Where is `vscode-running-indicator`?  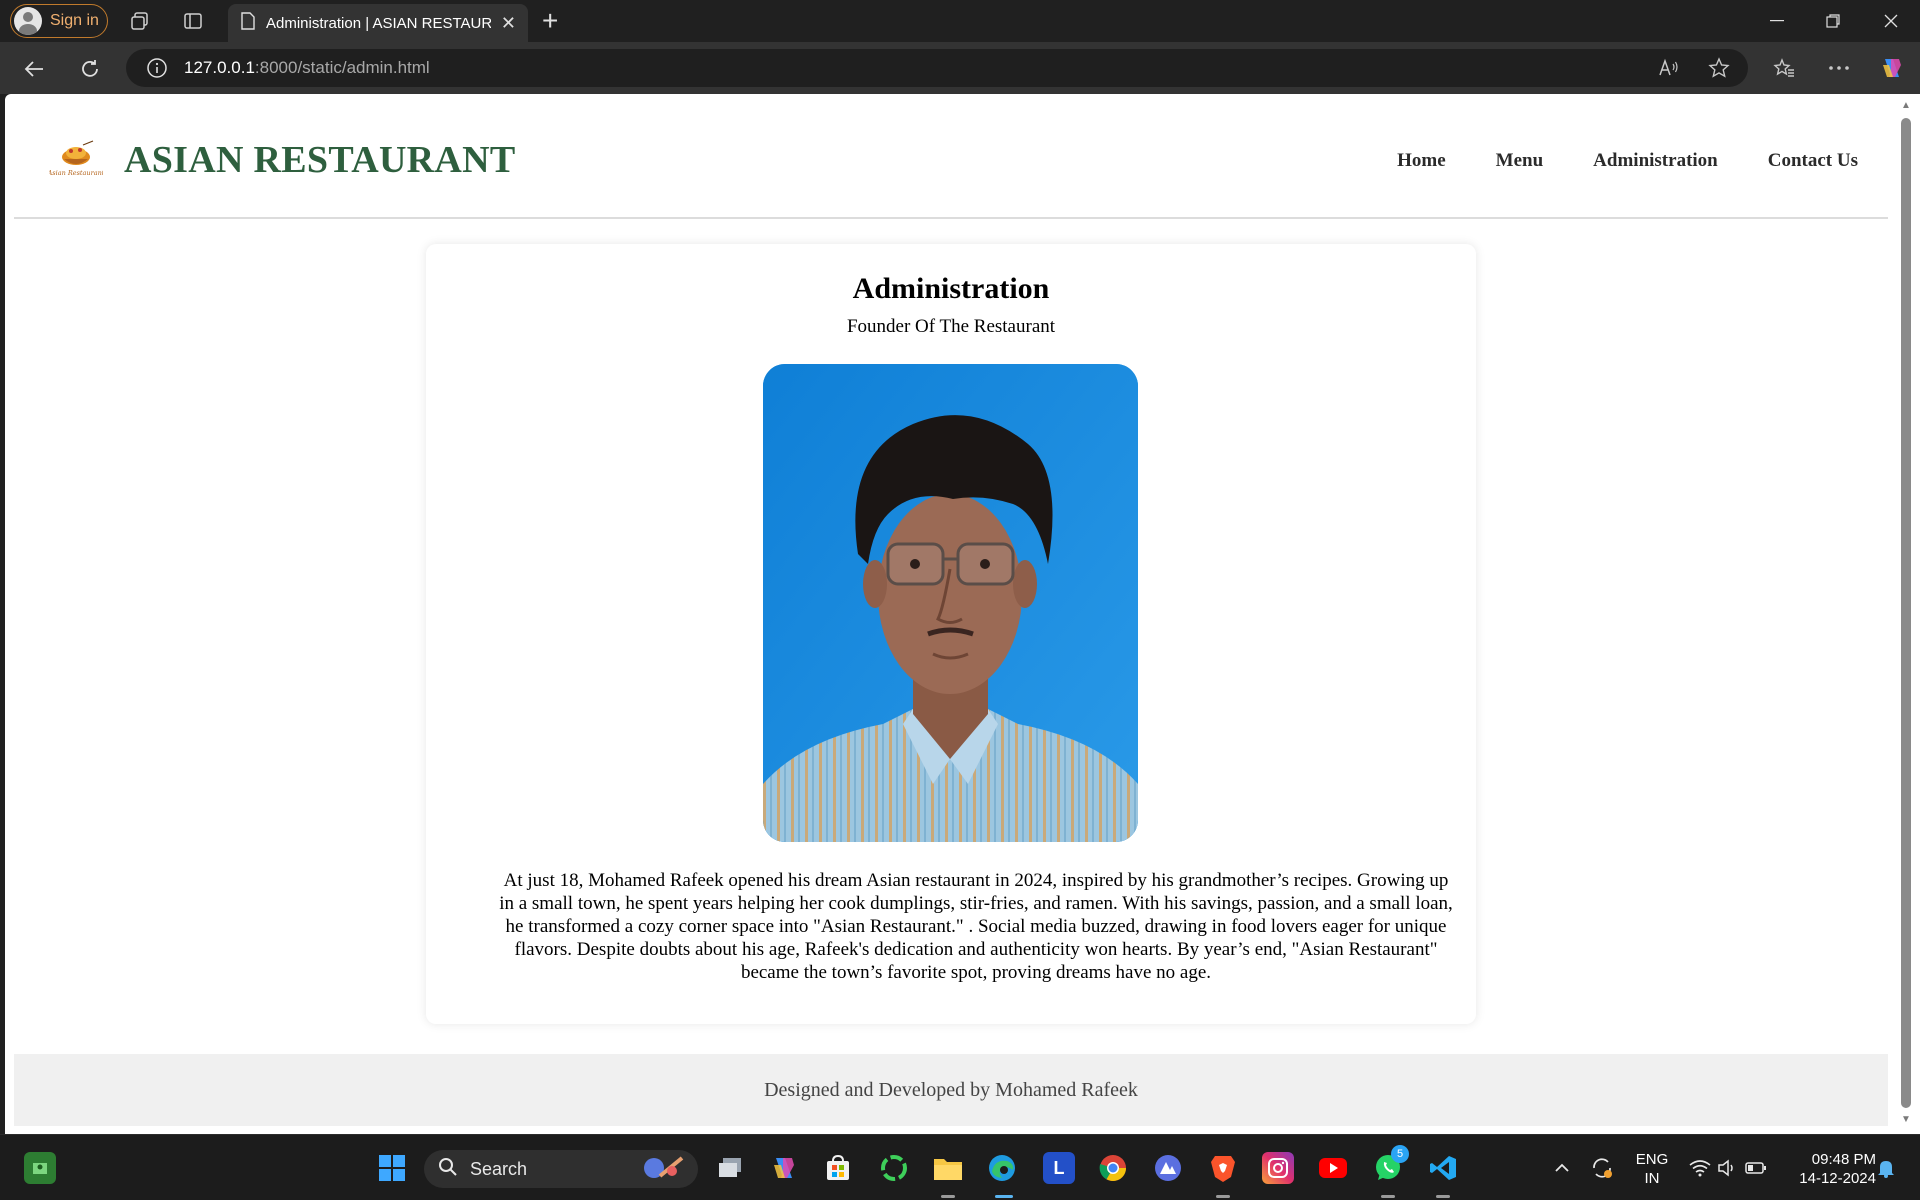
vscode-running-indicator is located at coordinates (1443, 1196).